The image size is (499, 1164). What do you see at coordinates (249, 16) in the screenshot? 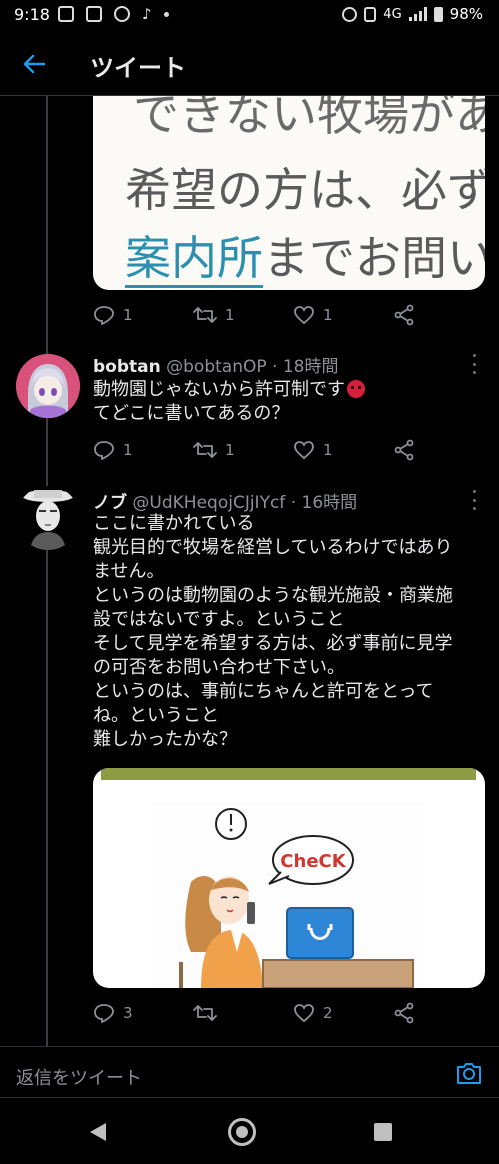
I see `status-bar: 9:18 ♪ 4G 98%` at bounding box center [249, 16].